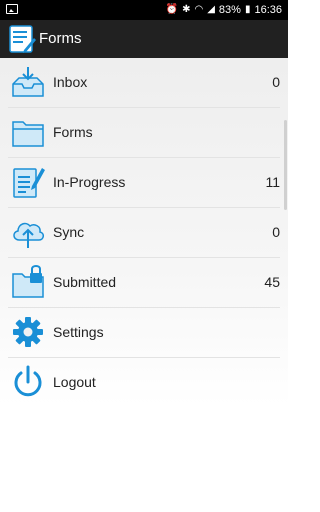 Image resolution: width=320 pixels, height=512 pixels. I want to click on menu-label-logout: Logout, so click(74, 382).